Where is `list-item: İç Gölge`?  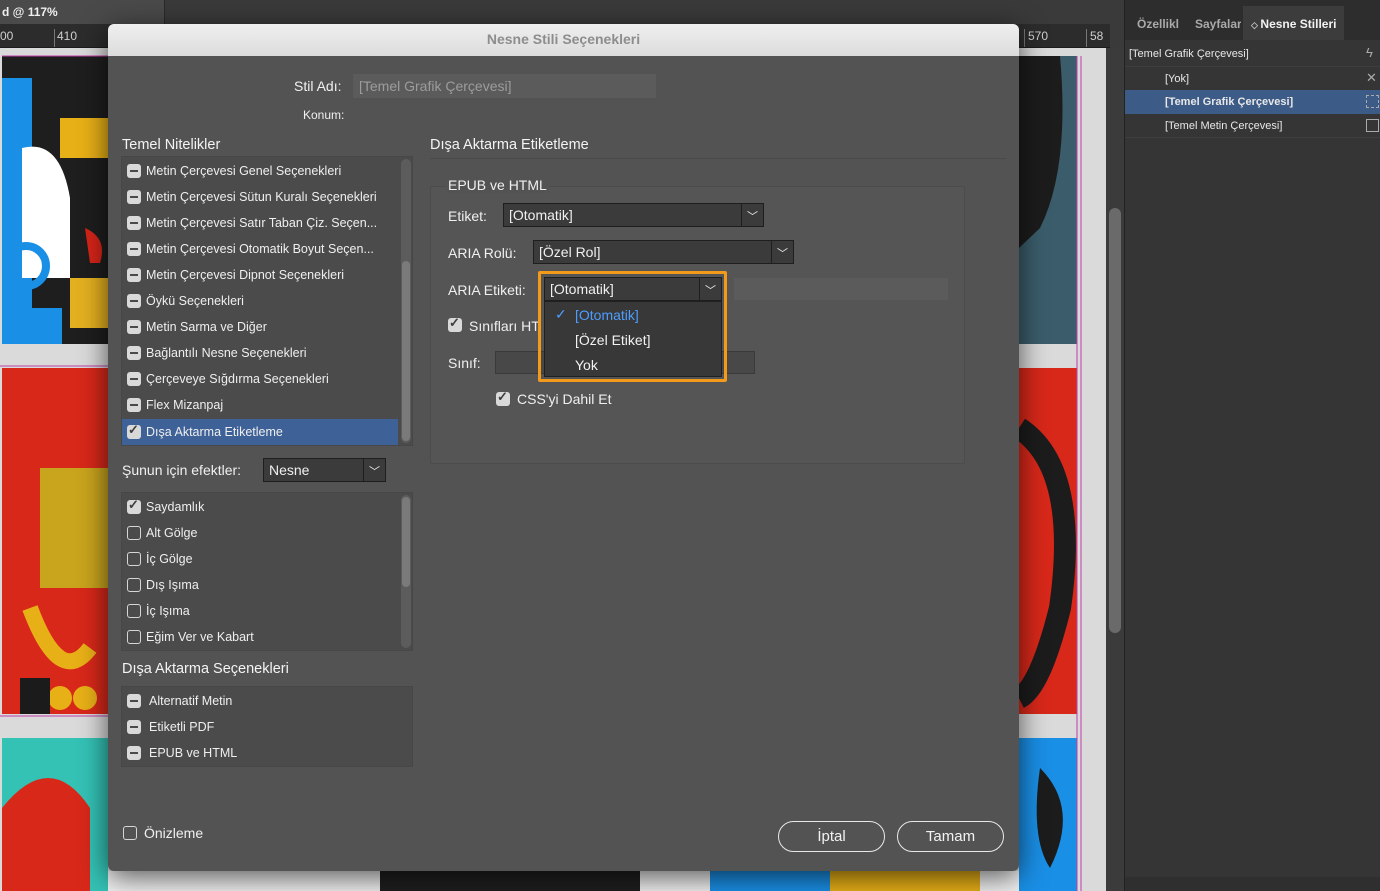
list-item: İç Gölge is located at coordinates (260, 559).